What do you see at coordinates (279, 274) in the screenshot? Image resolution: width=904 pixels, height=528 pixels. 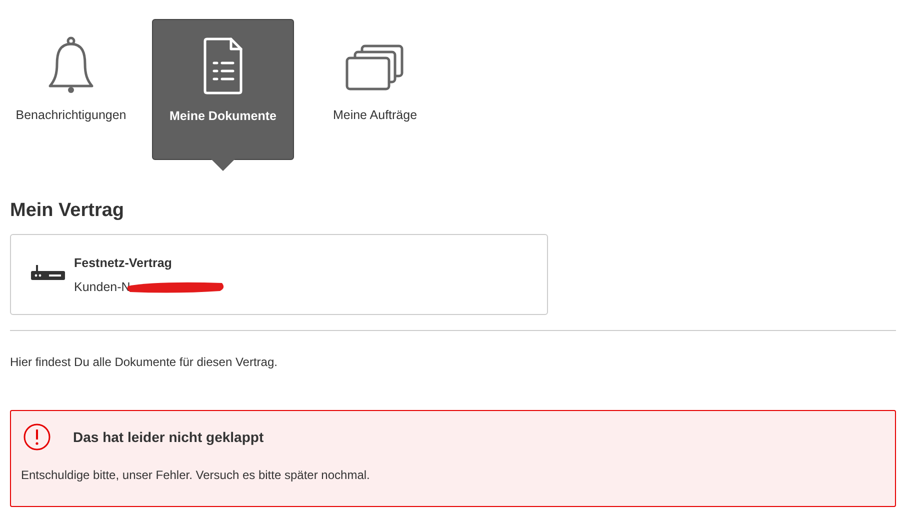 I see `contract-card: Festnetz-Vertrag Kunden-N` at bounding box center [279, 274].